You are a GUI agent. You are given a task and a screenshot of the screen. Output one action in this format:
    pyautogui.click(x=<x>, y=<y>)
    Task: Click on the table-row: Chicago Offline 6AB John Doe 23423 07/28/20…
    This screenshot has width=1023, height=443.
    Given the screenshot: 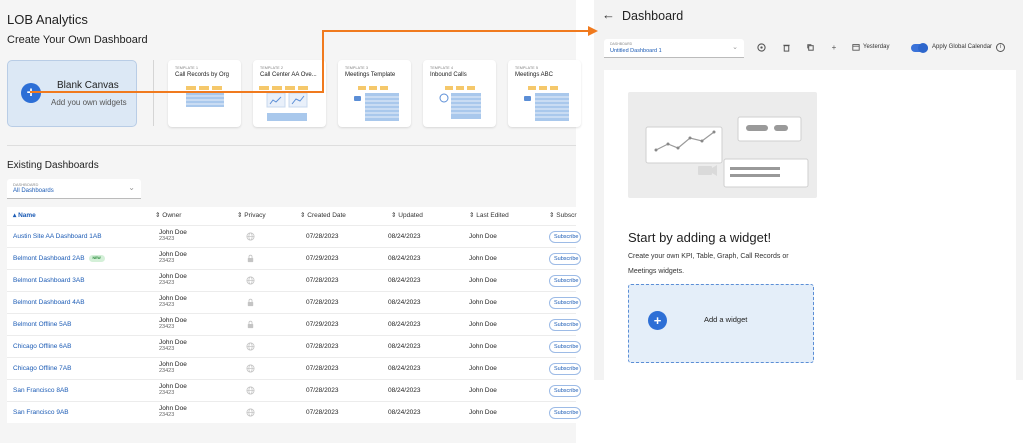 What is the action you would take?
    pyautogui.click(x=294, y=346)
    